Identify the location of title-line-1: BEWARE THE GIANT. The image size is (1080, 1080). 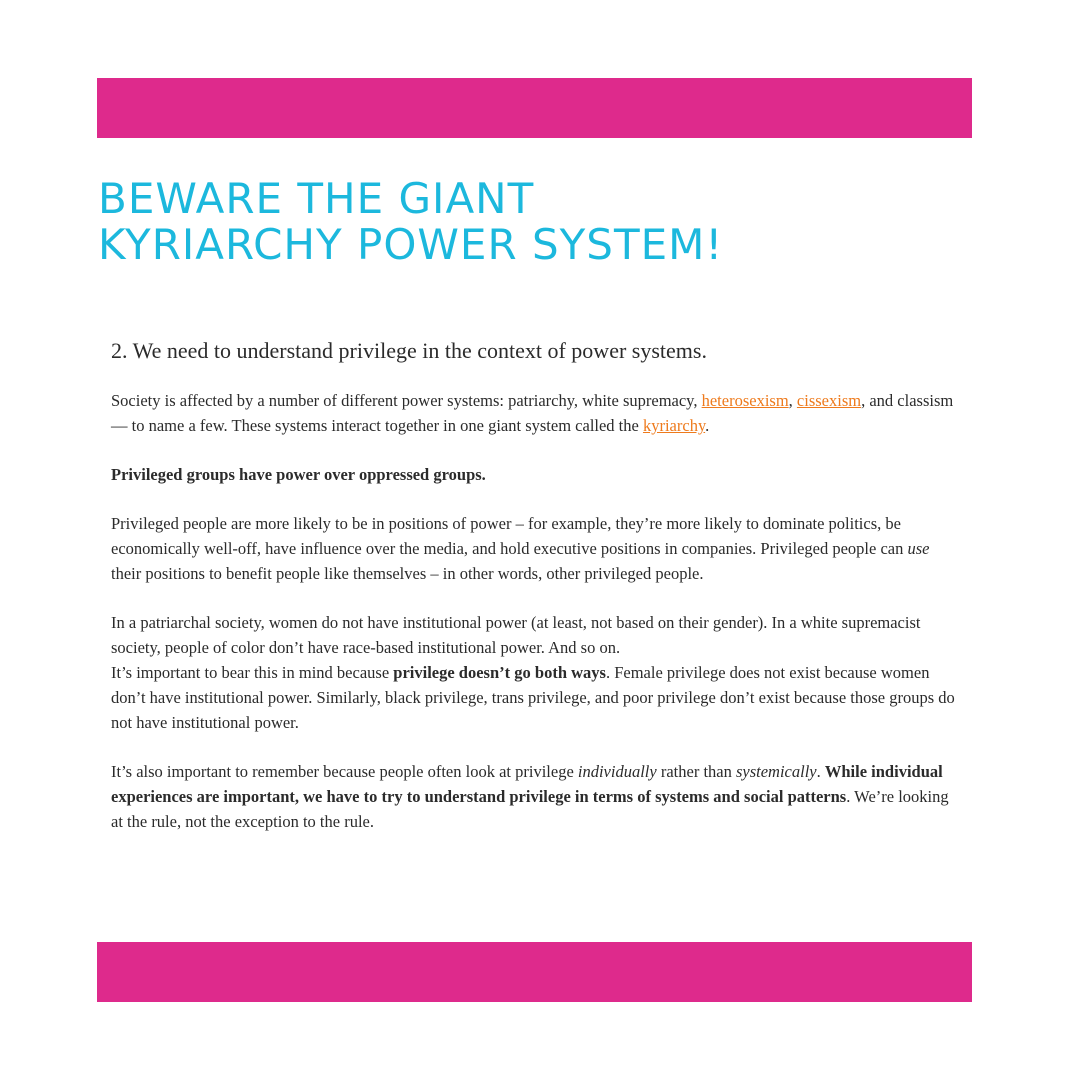
(316, 198).